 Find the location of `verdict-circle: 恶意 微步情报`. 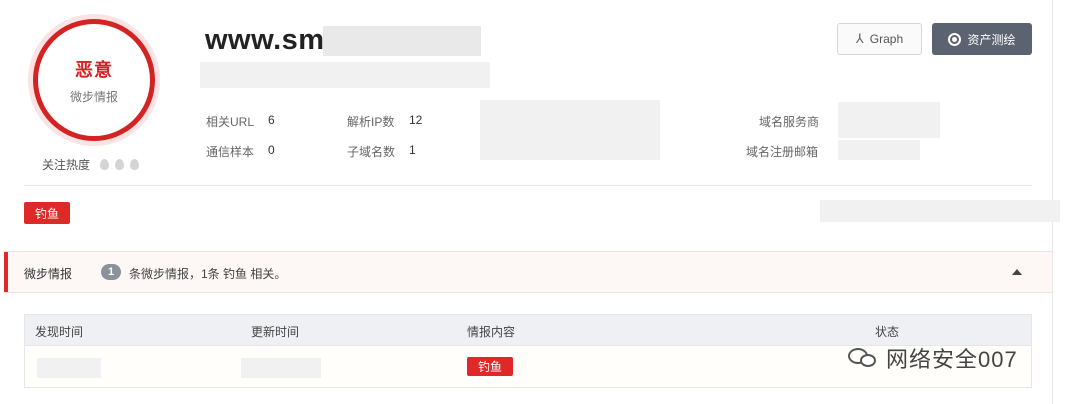

verdict-circle: 恶意 微步情报 is located at coordinates (94, 80).